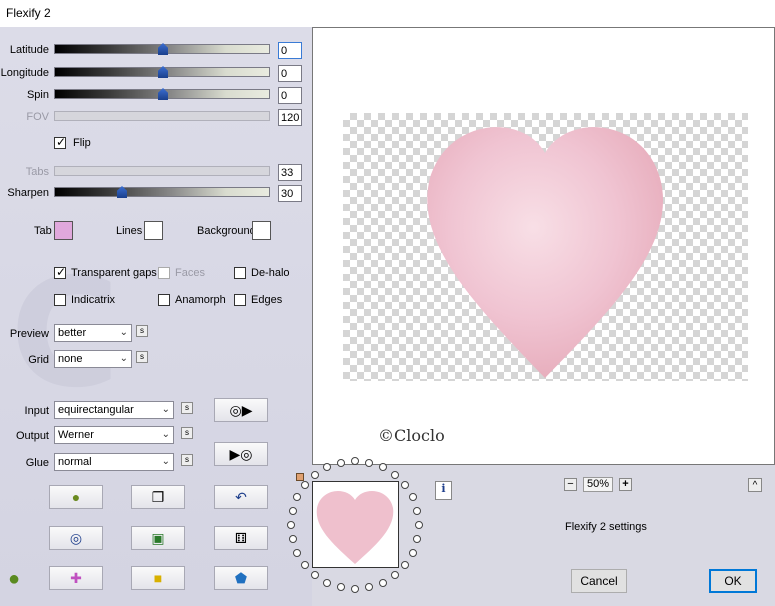 This screenshot has height=606, width=775. What do you see at coordinates (164, 300) in the screenshot?
I see `anamorph-checkbox` at bounding box center [164, 300].